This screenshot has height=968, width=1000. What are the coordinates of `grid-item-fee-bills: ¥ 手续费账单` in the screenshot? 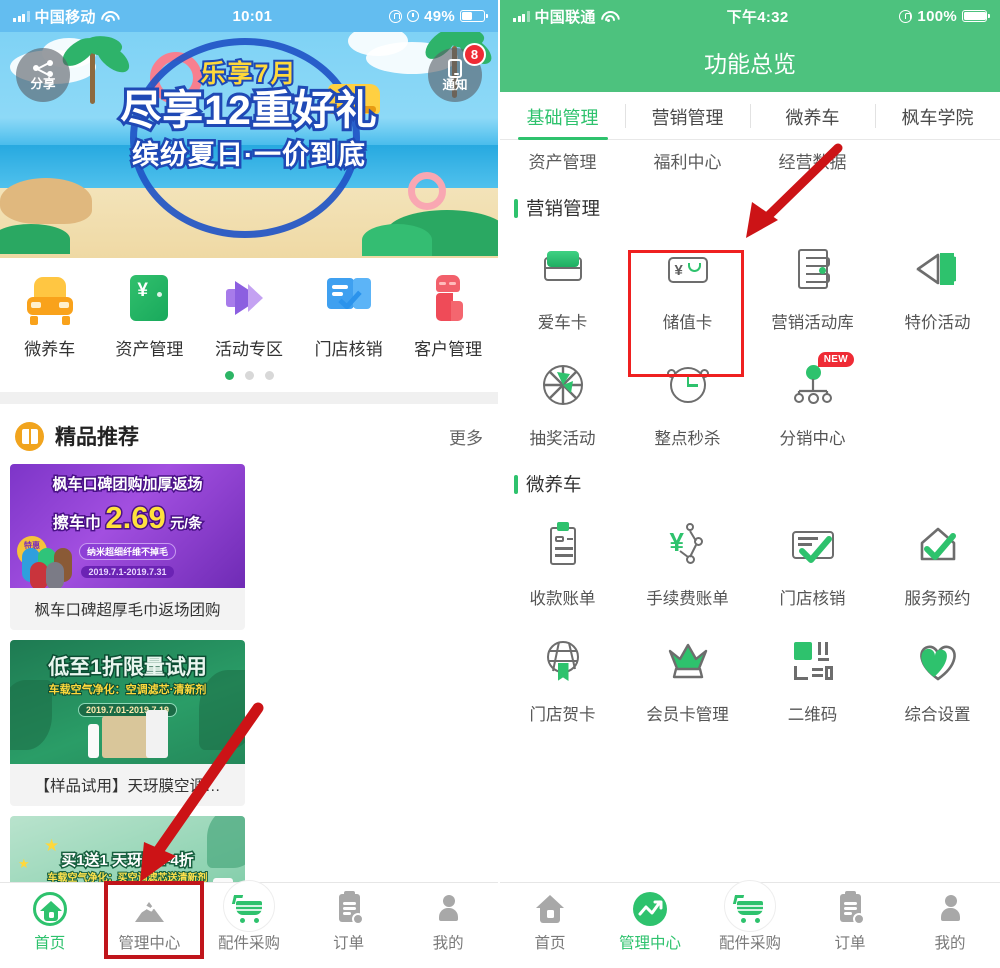 It's located at (687, 561).